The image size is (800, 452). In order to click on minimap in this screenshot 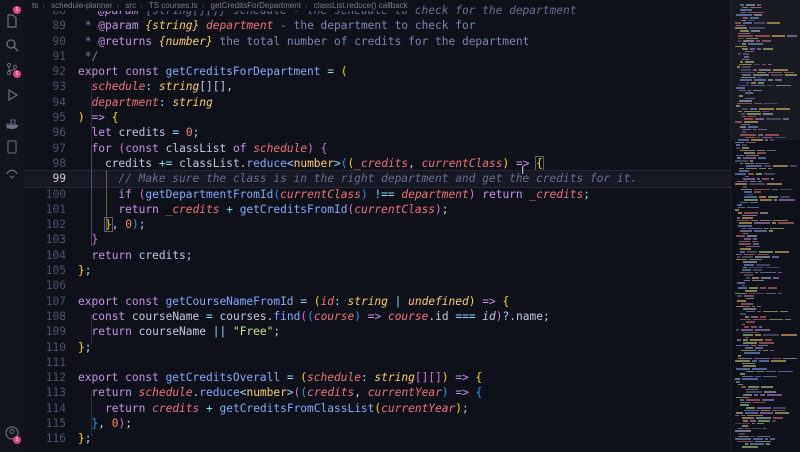, I will do `click(765, 226)`.